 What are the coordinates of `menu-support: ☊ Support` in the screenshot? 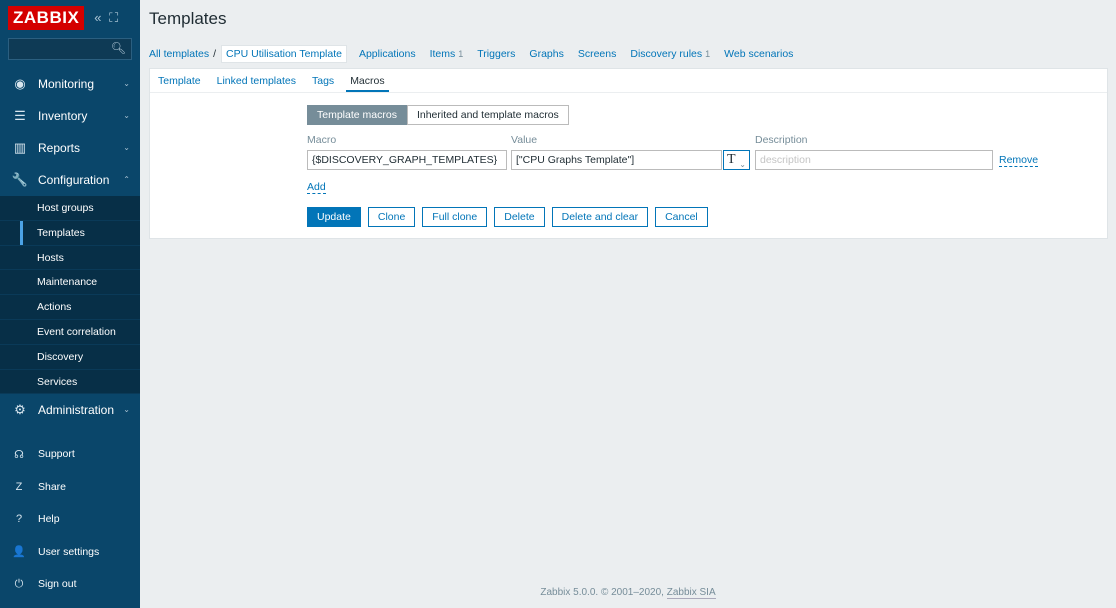 It's located at (70, 454).